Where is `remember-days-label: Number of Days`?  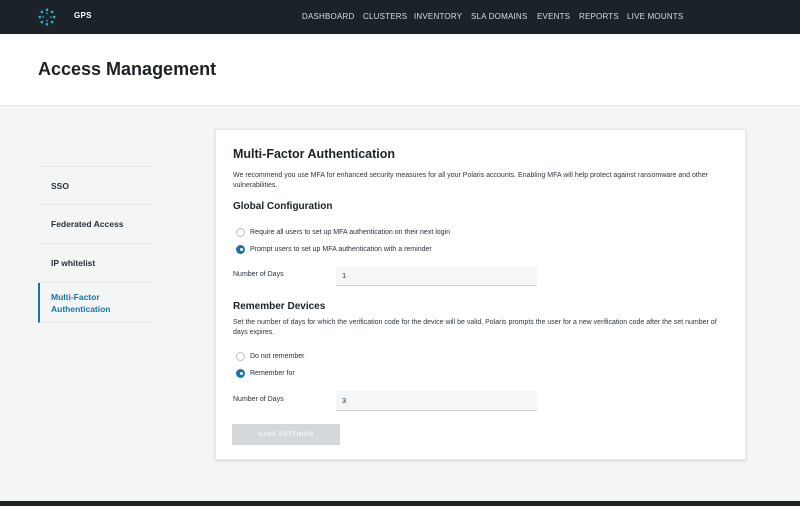
remember-days-label: Number of Days is located at coordinates (258, 399).